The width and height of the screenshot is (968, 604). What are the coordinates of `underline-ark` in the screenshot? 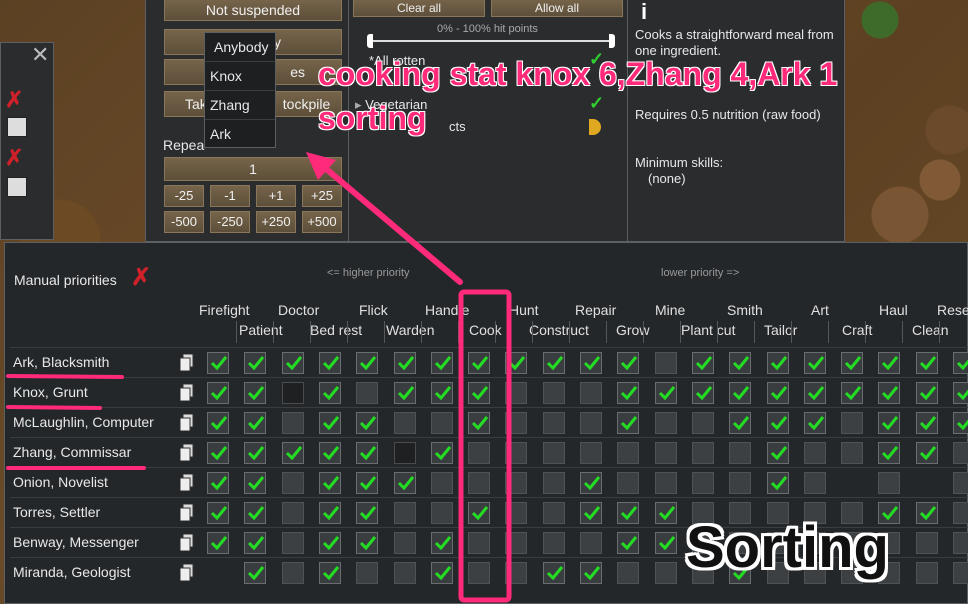 It's located at (65, 376).